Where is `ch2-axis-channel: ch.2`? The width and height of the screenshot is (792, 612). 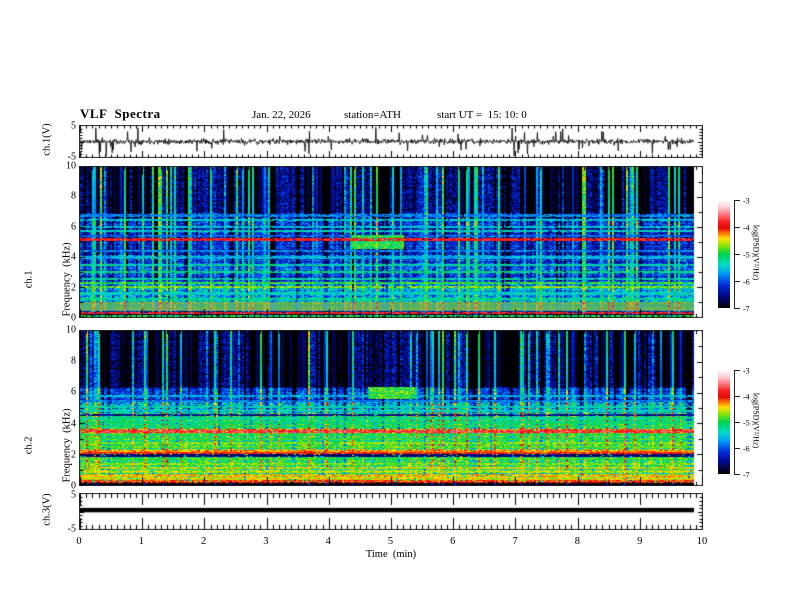 ch2-axis-channel: ch.2 is located at coordinates (29, 445).